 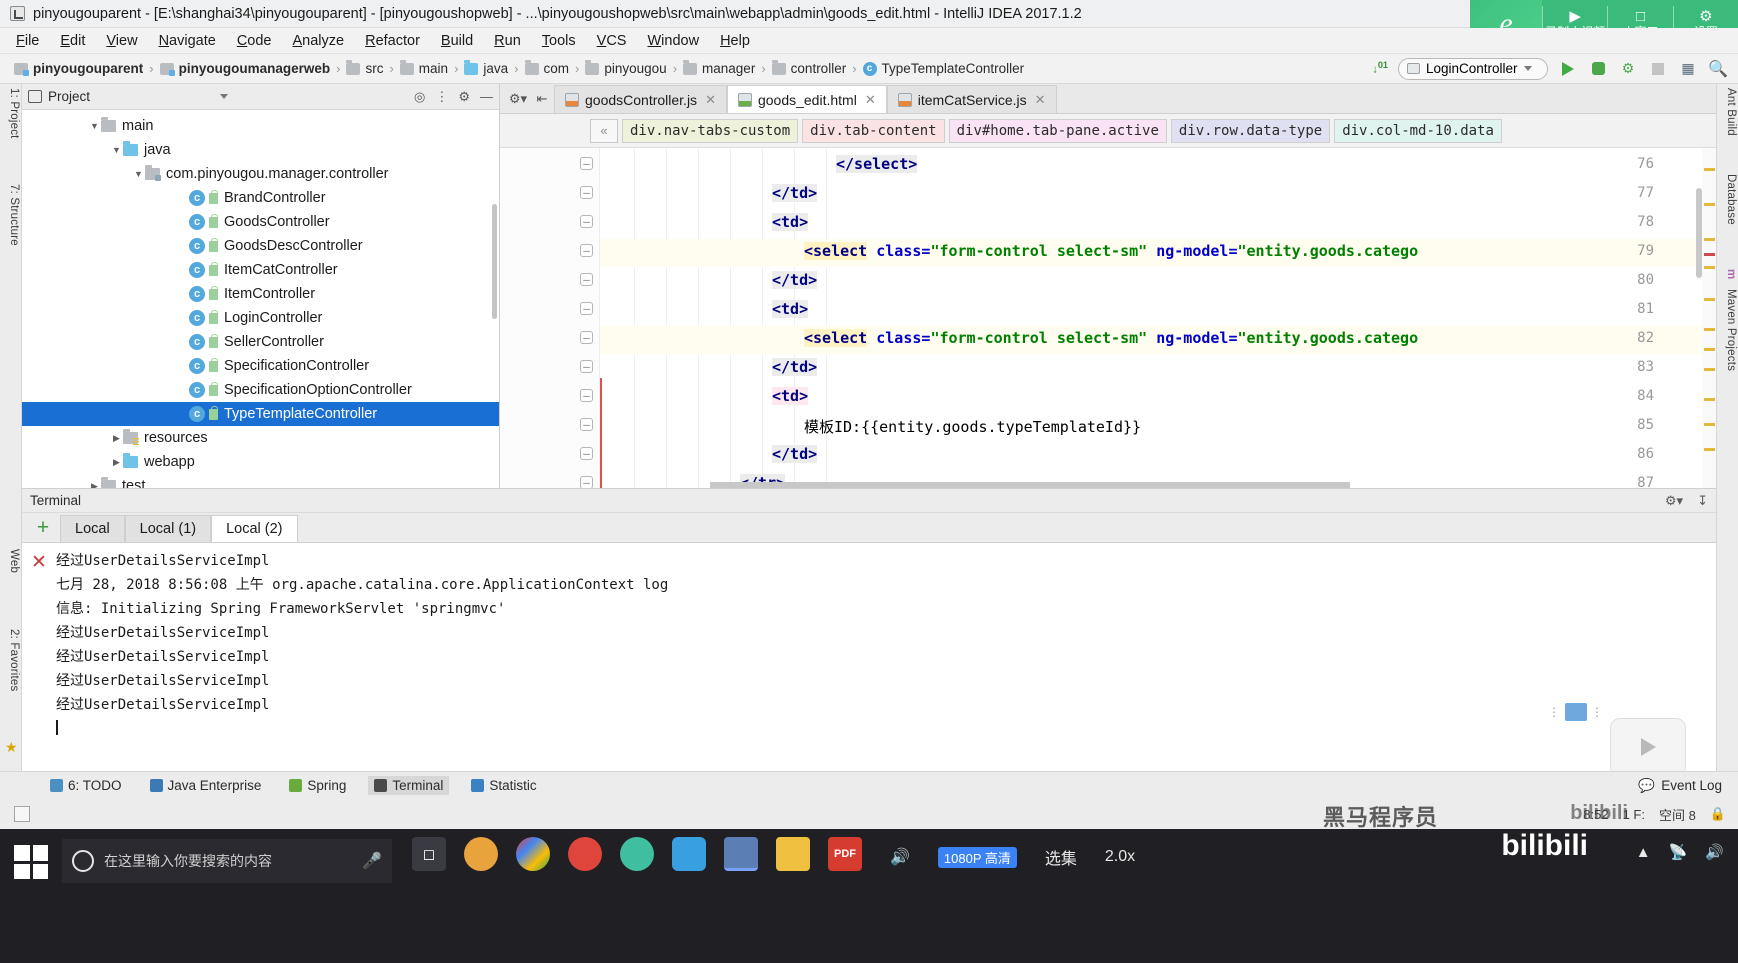 What do you see at coordinates (972, 426) in the screenshot?
I see `code-line: 模板ID:{{entity.goods.typeTemplateId}}` at bounding box center [972, 426].